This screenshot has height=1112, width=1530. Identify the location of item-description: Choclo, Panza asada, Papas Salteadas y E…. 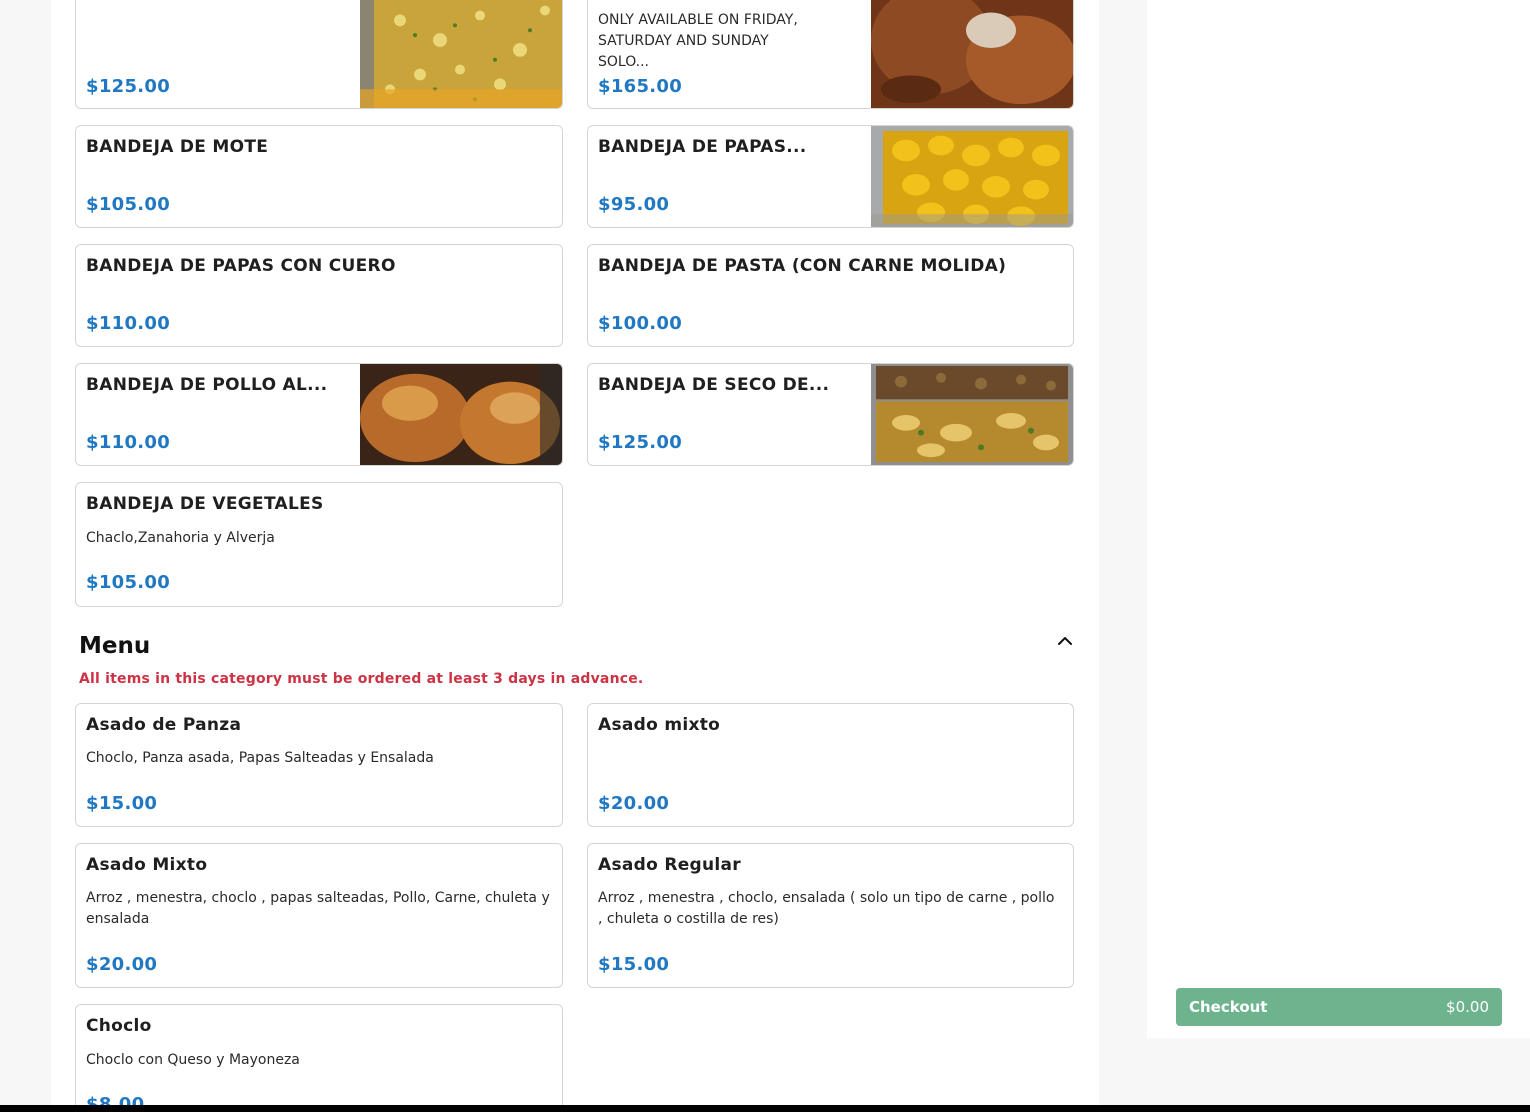
(260, 758).